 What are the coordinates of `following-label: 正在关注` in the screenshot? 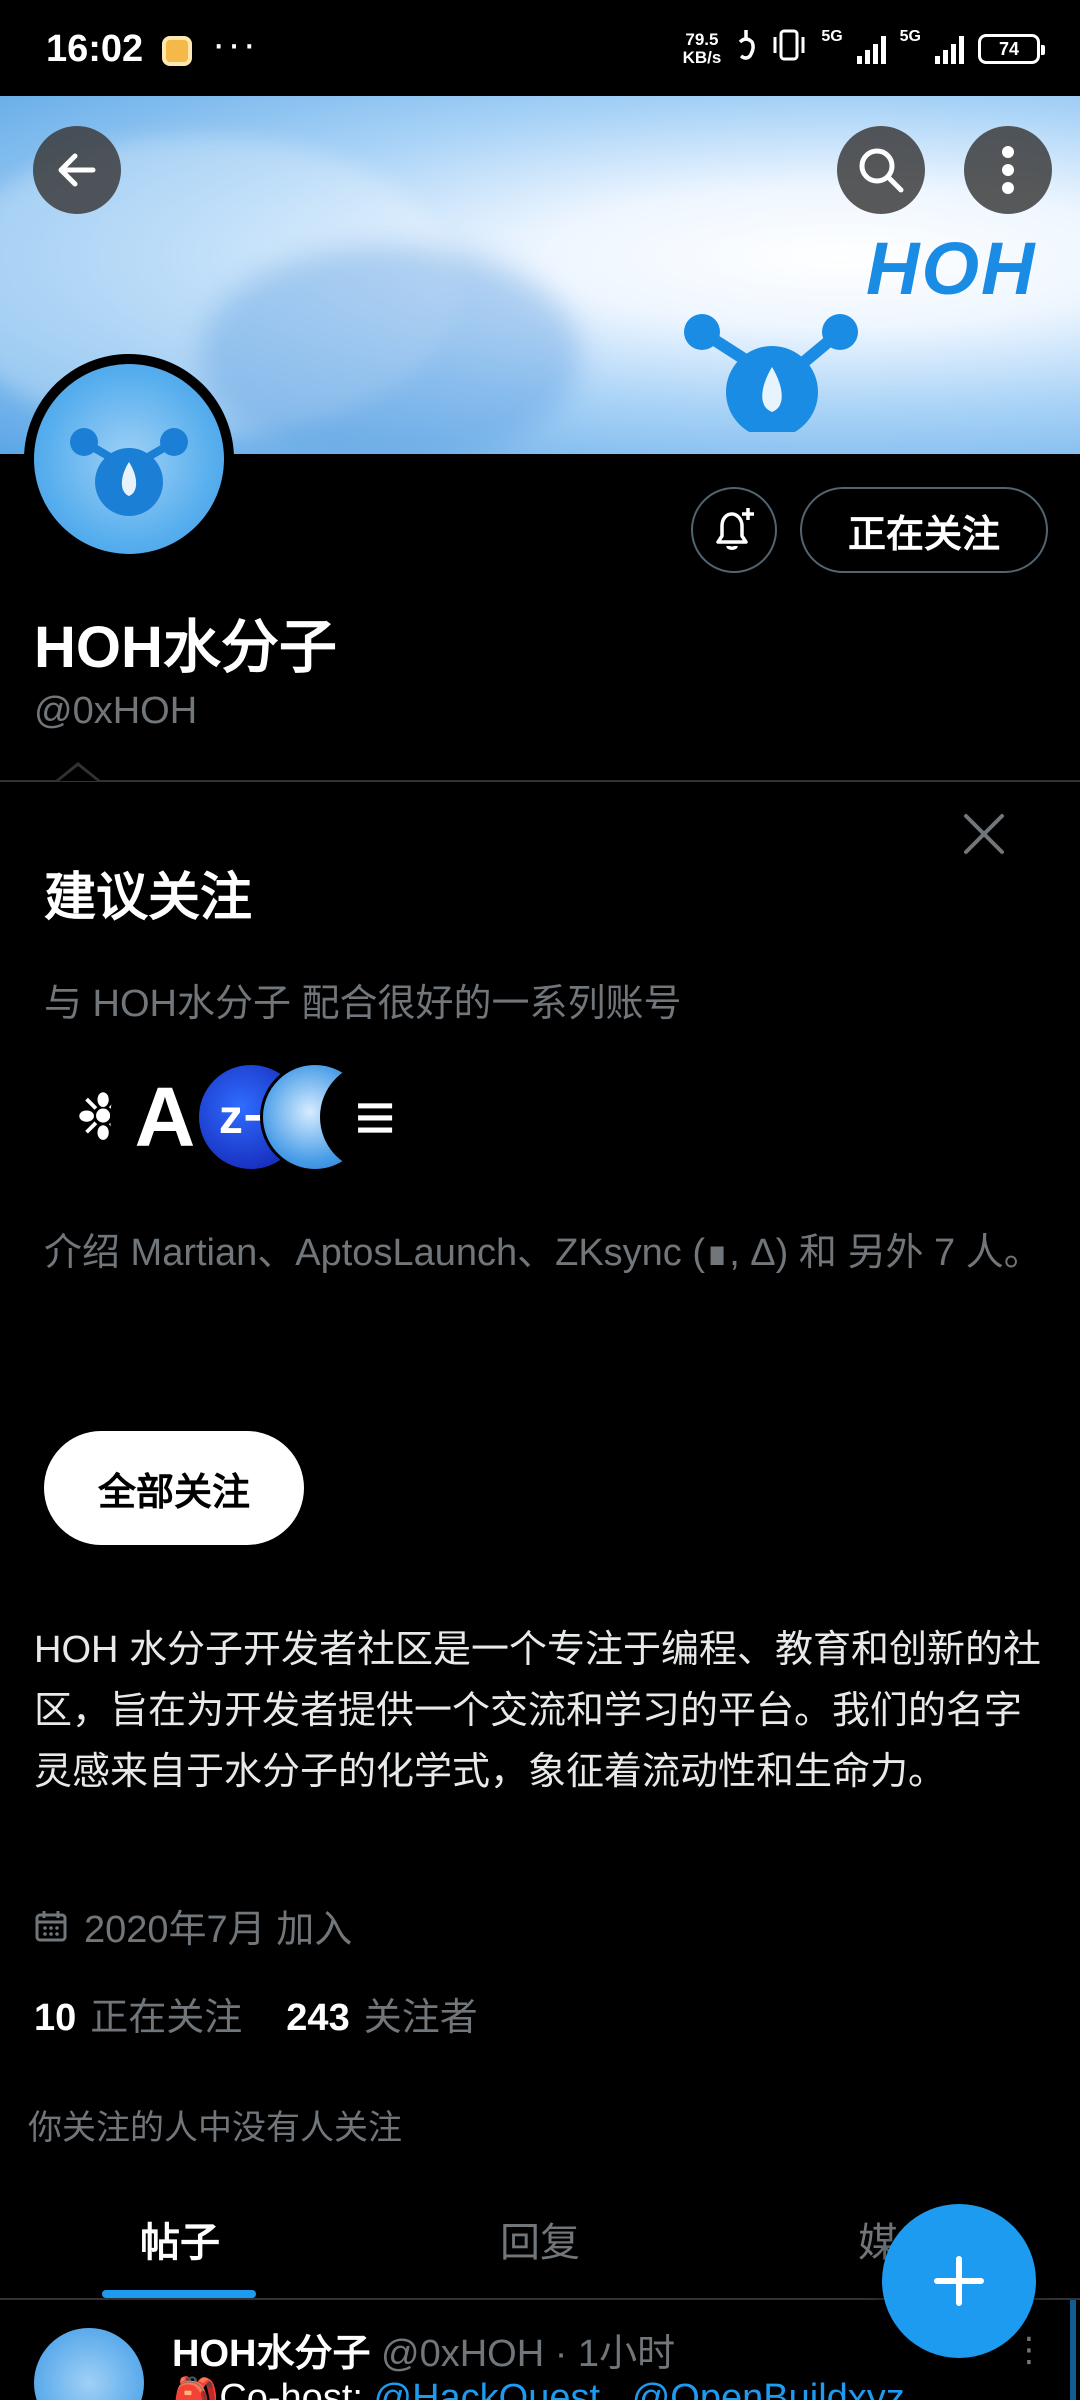 It's located at (166, 2018).